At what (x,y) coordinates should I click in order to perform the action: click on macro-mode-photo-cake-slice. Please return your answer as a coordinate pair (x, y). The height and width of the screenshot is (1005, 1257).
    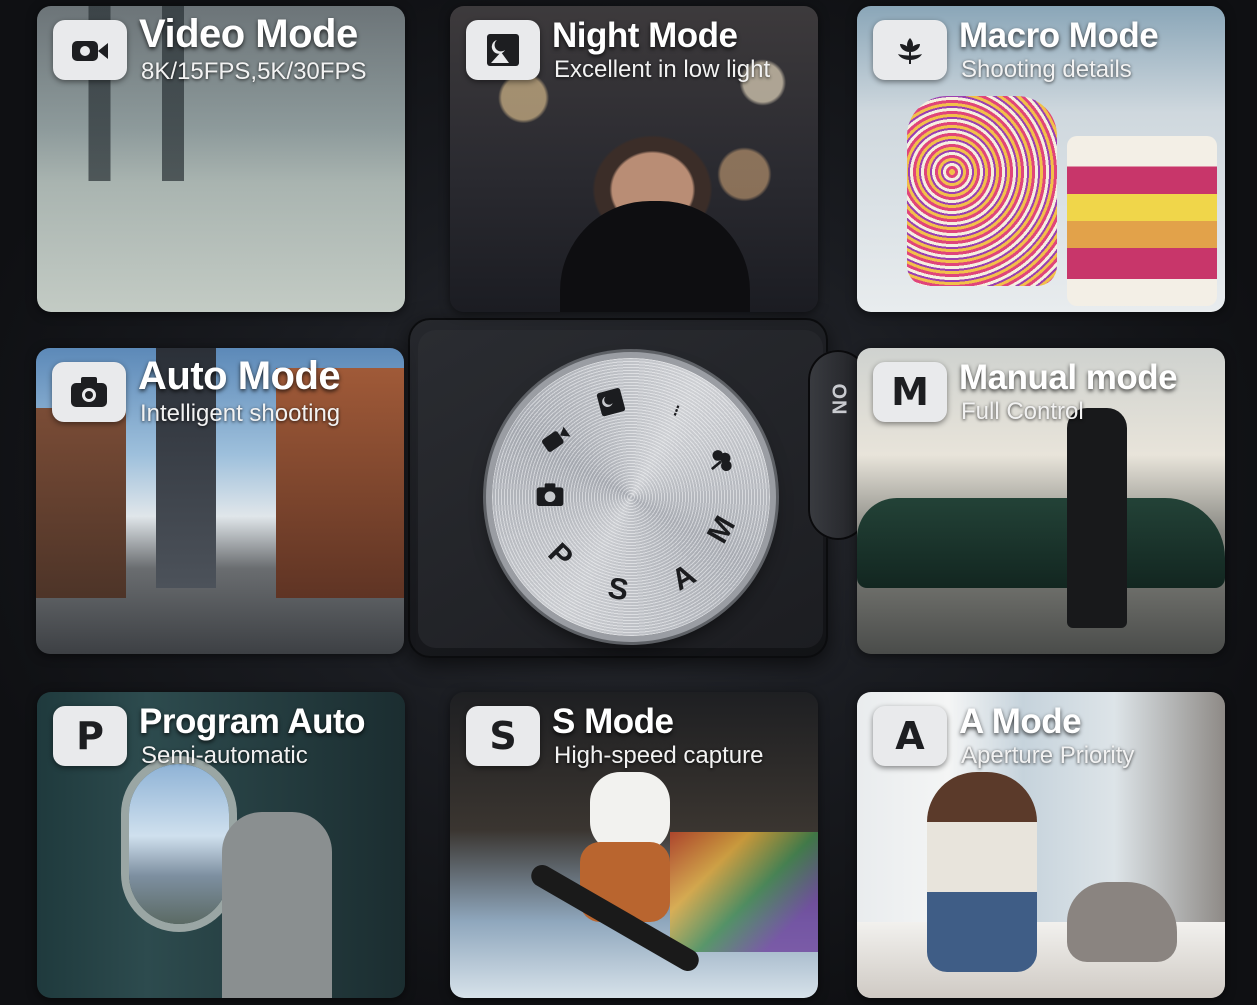
    Looking at the image, I should click on (1142, 221).